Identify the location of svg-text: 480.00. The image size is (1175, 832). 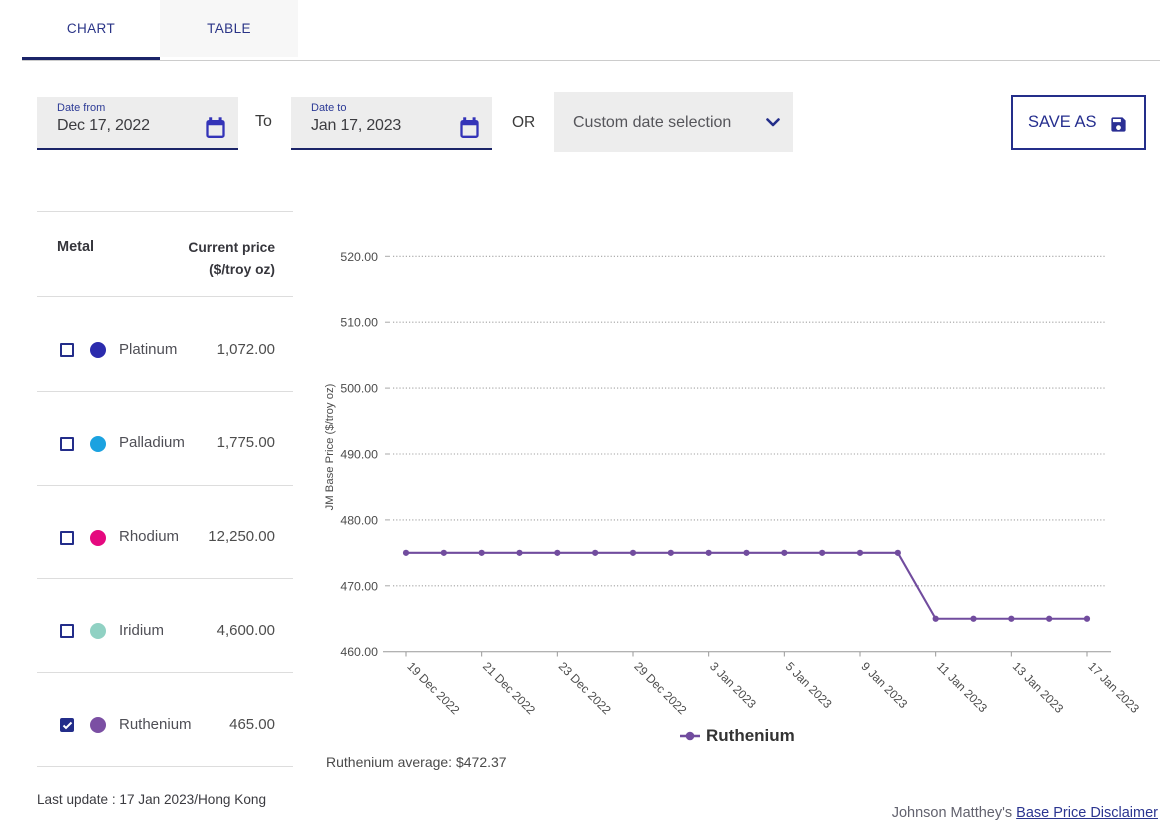
(359, 520).